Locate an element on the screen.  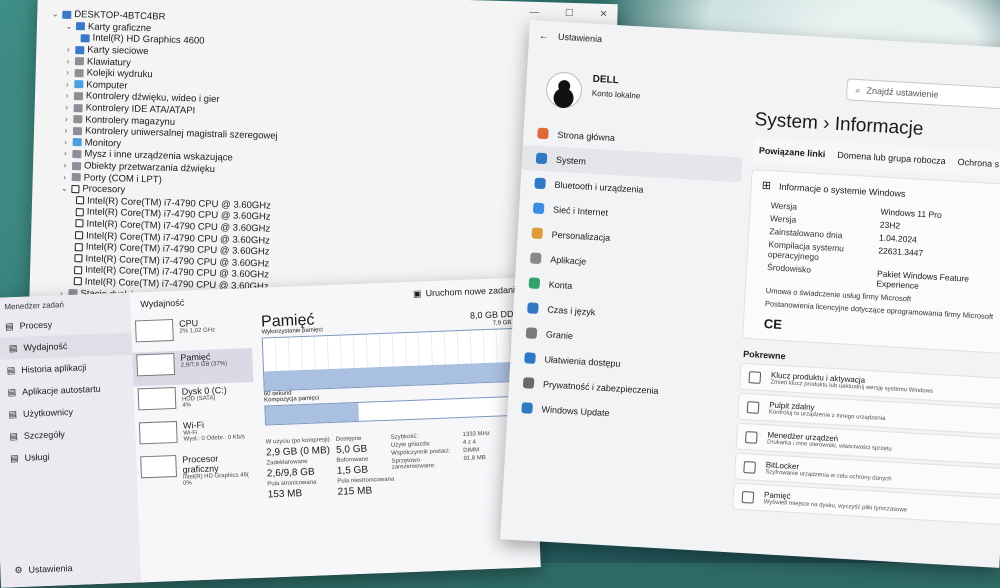
settings-nav-label: Konta is located at coordinates (560, 285).